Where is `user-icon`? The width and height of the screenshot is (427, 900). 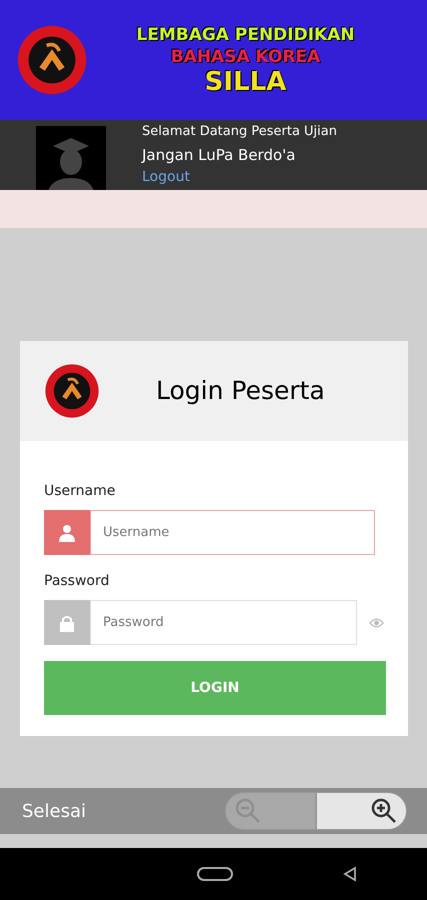 user-icon is located at coordinates (67, 533).